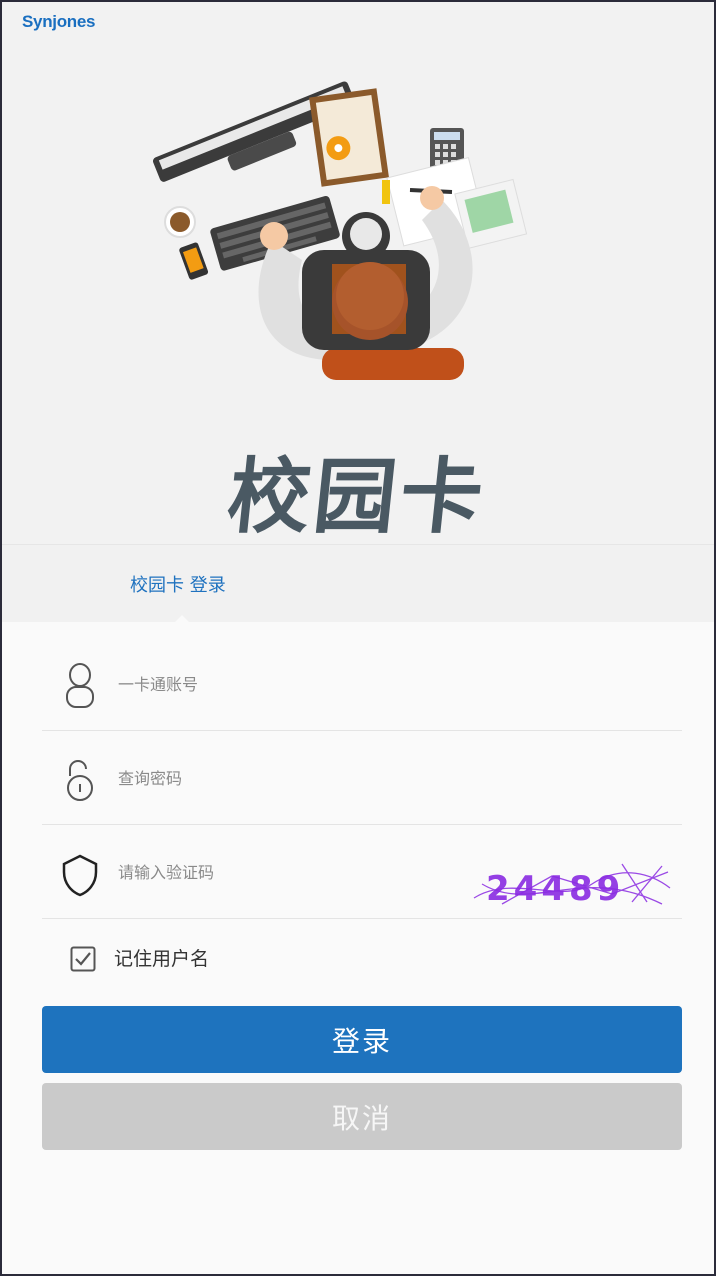  What do you see at coordinates (80, 780) in the screenshot?
I see `lock-icon` at bounding box center [80, 780].